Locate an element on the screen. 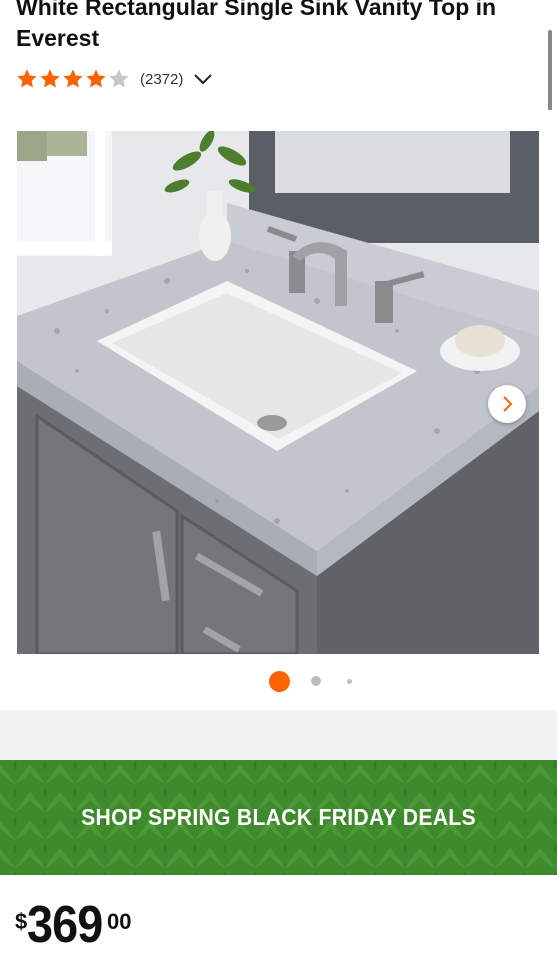  price-cents: 00 is located at coordinates (119, 921).